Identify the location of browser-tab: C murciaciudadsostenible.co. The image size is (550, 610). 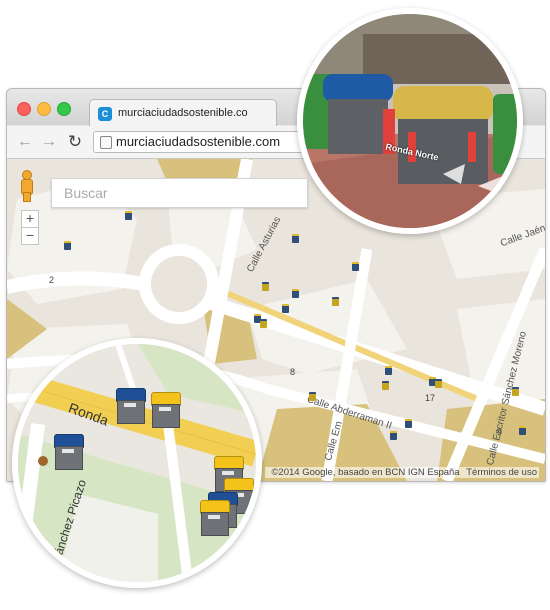
(183, 113).